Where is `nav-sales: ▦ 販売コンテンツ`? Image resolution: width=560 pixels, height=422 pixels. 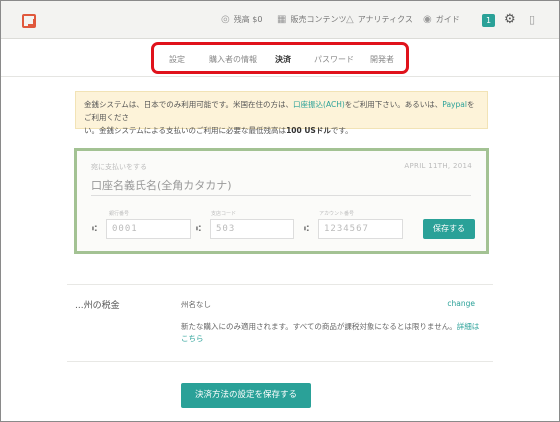
nav-sales: ▦ 販売コンテンツ is located at coordinates (311, 19).